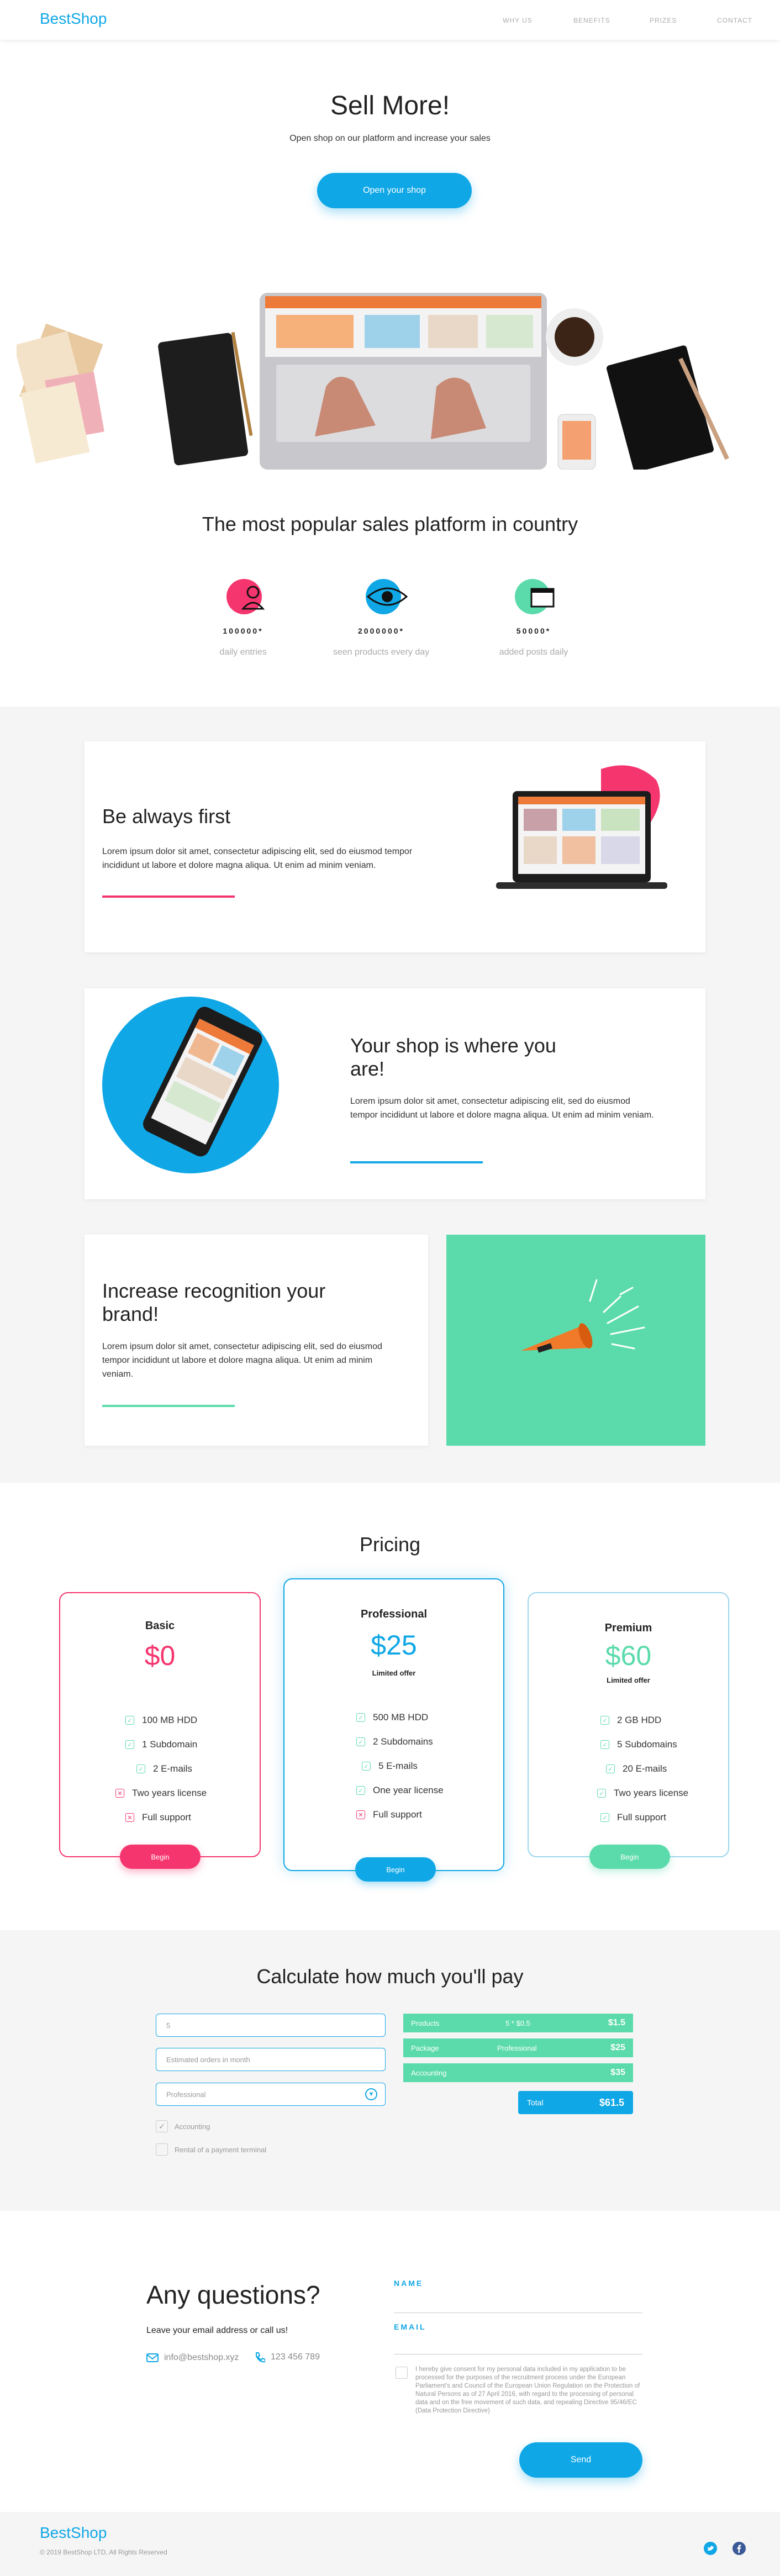 The image size is (780, 2576). What do you see at coordinates (160, 1626) in the screenshot?
I see `plan-name: Basic` at bounding box center [160, 1626].